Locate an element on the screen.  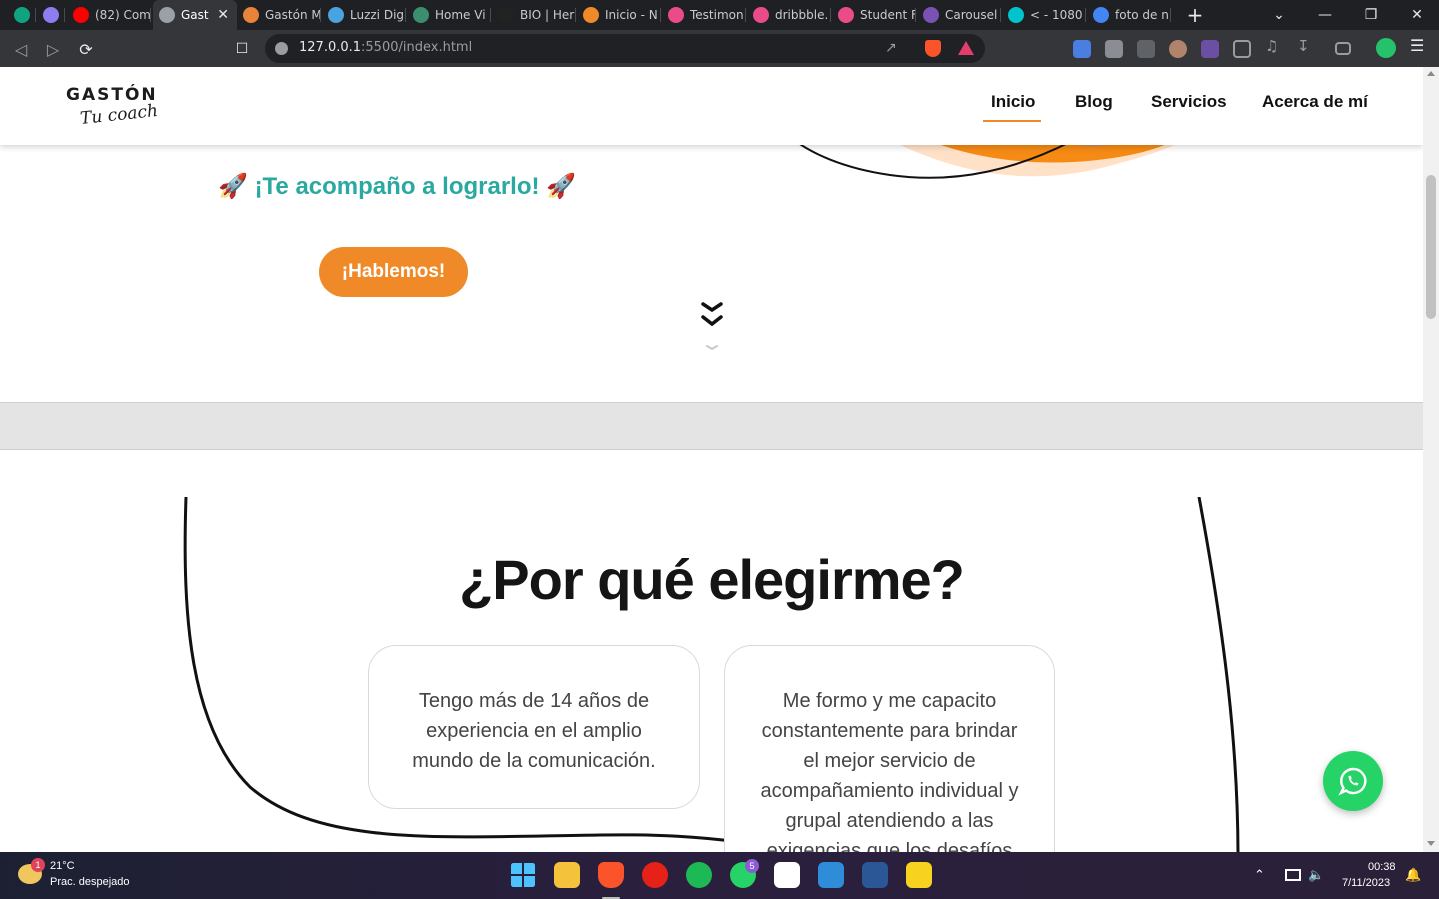
scrollbar-thumb is located at coordinates (1431, 247).